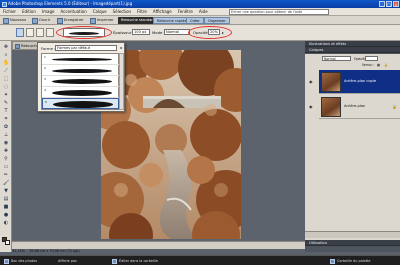  I want to click on save-icon, so click(60, 20).